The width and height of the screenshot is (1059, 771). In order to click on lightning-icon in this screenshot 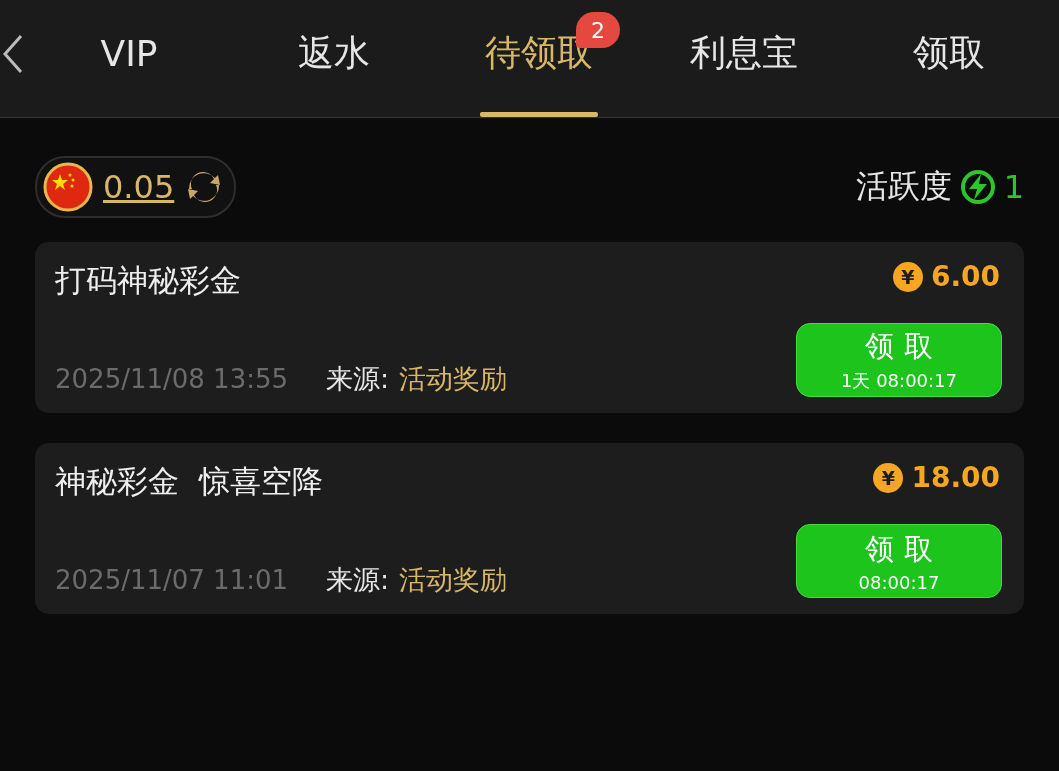, I will do `click(977, 187)`.